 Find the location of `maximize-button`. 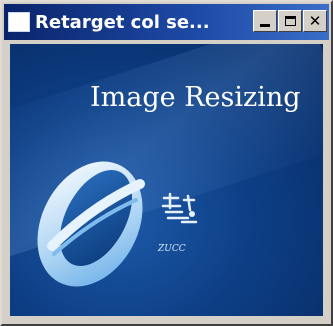

maximize-button is located at coordinates (290, 21).